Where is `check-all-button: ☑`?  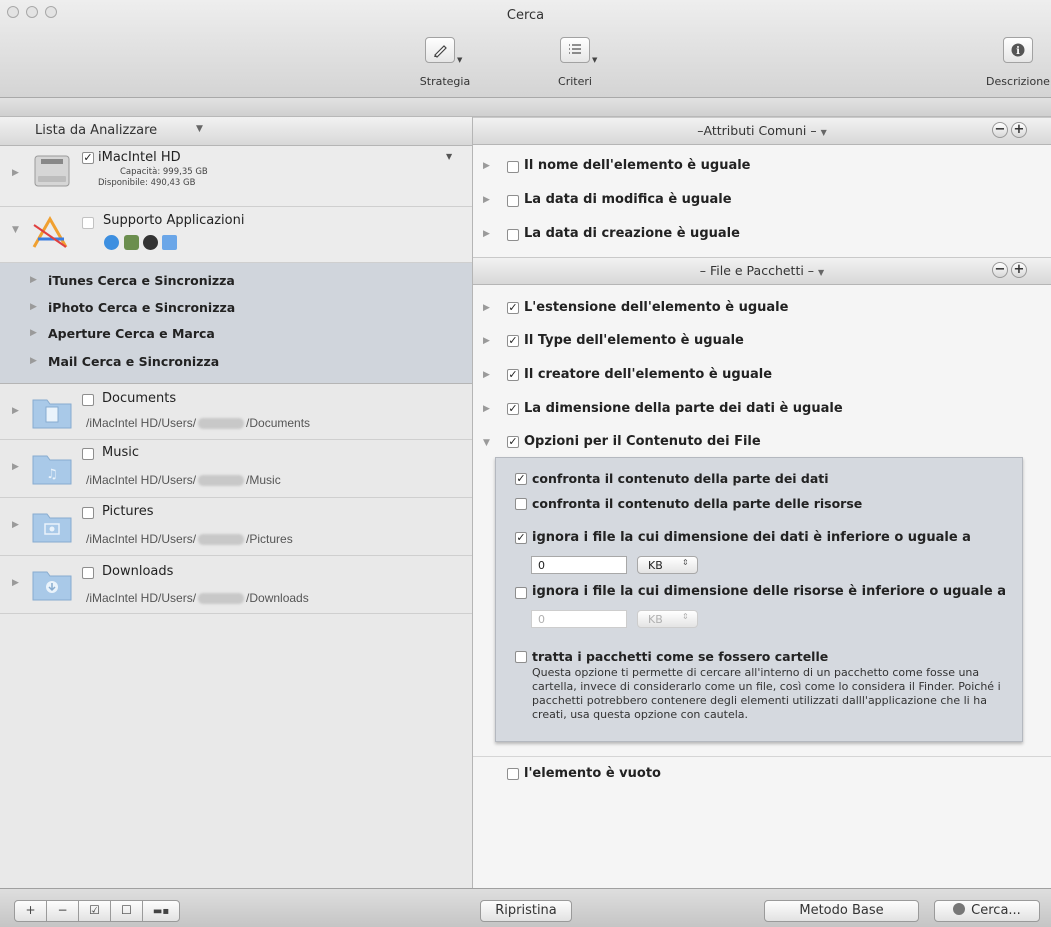
check-all-button: ☑ is located at coordinates (94, 911).